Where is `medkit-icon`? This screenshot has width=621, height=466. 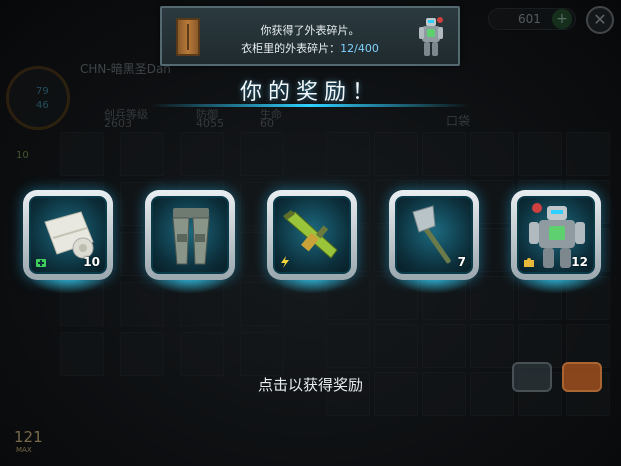 medkit-icon is located at coordinates (41, 263).